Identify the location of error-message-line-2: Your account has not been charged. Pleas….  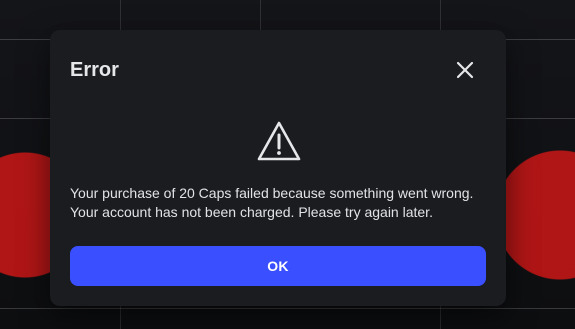
(251, 212).